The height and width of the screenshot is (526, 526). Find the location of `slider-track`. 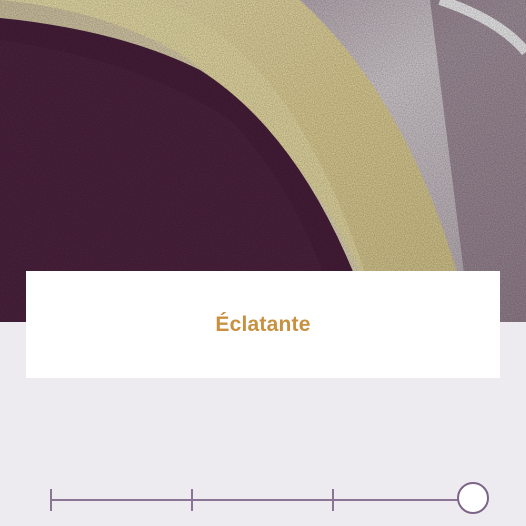

slider-track is located at coordinates (262, 500).